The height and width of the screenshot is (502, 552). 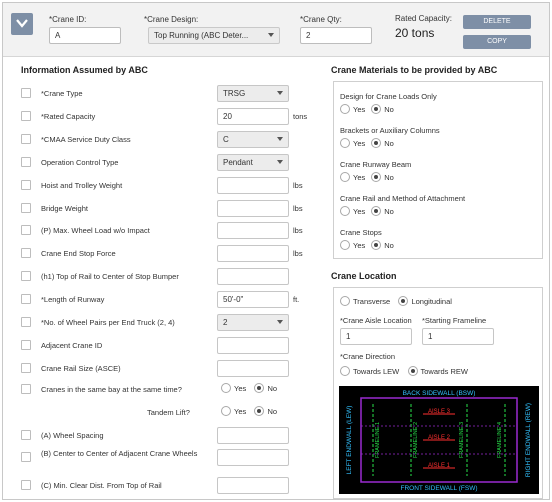 I want to click on crane-id-input: A, so click(x=85, y=35).